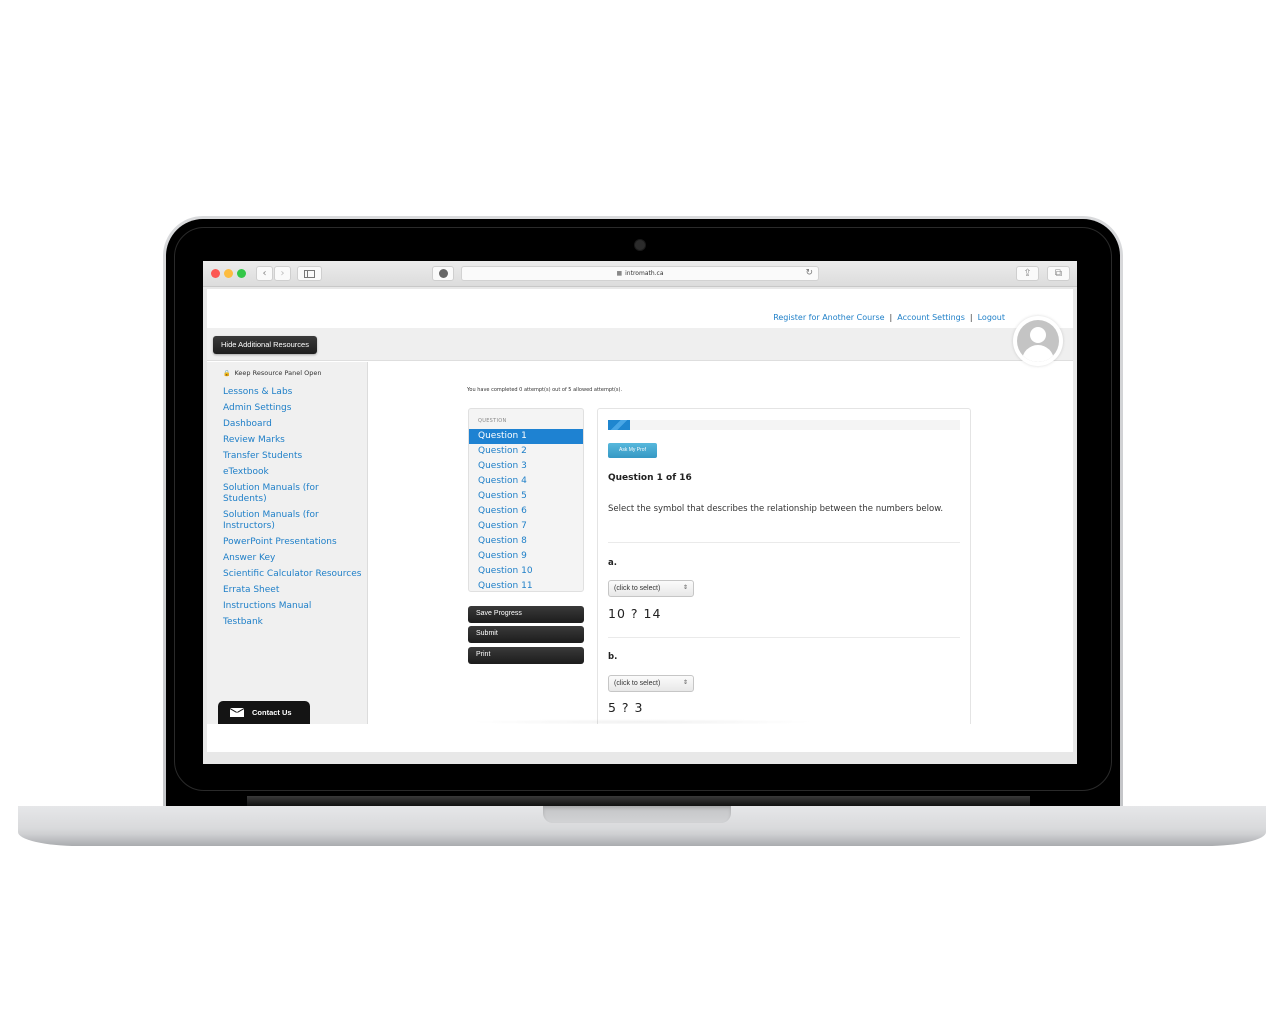  I want to click on grammarly-icon, so click(443, 273).